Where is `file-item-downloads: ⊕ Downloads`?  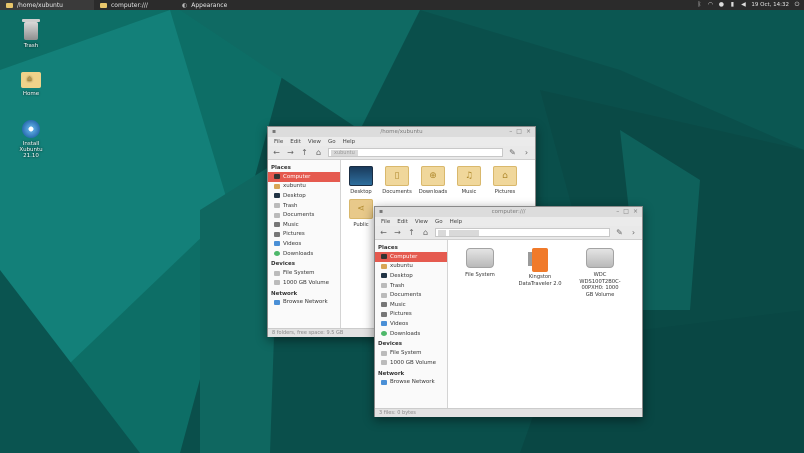
file-item-downloads: ⊕ Downloads is located at coordinates (433, 180).